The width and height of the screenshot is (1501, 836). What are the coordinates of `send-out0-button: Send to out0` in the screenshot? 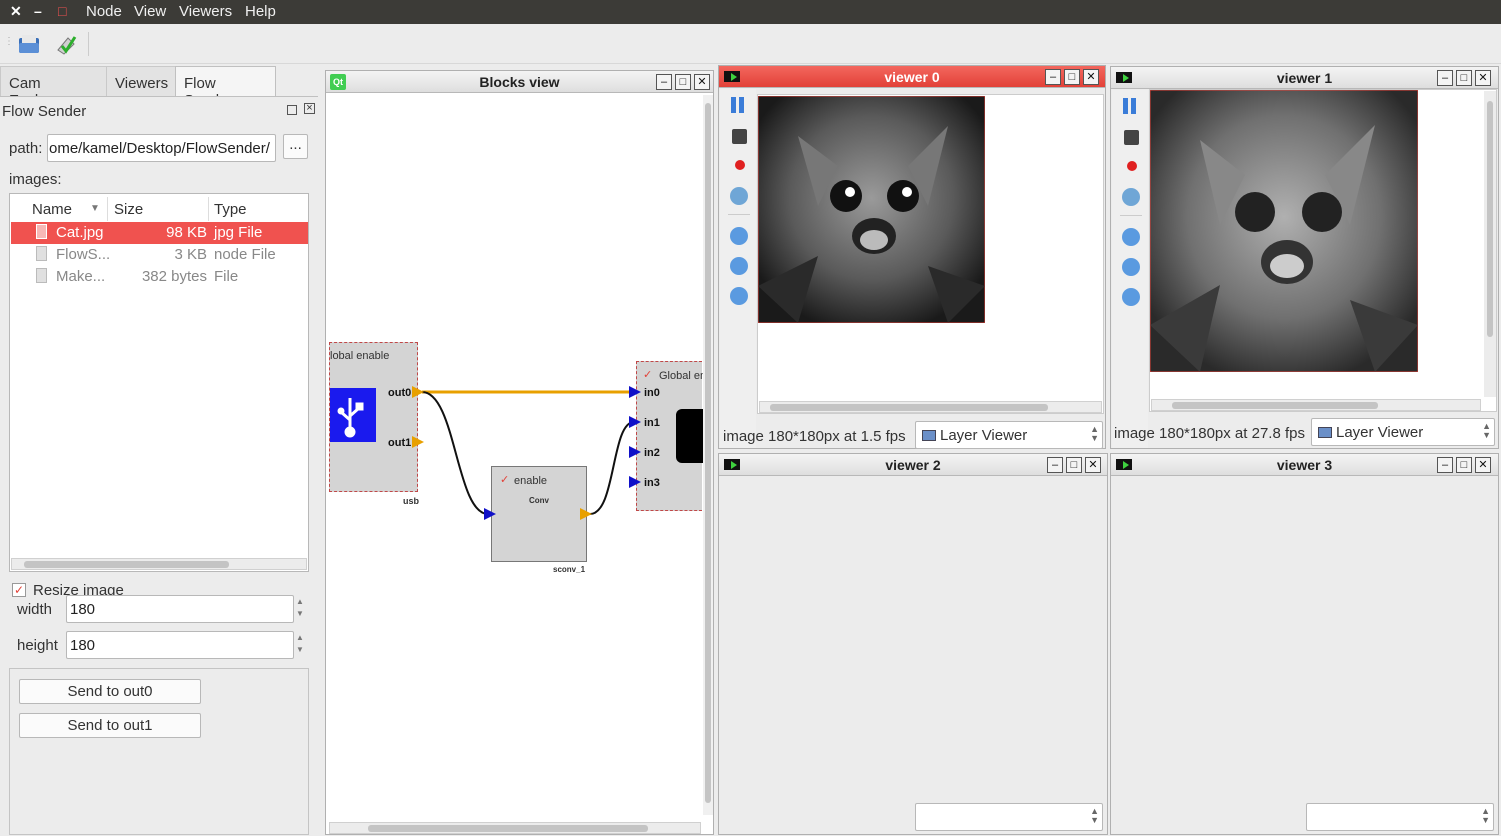 It's located at (110, 691).